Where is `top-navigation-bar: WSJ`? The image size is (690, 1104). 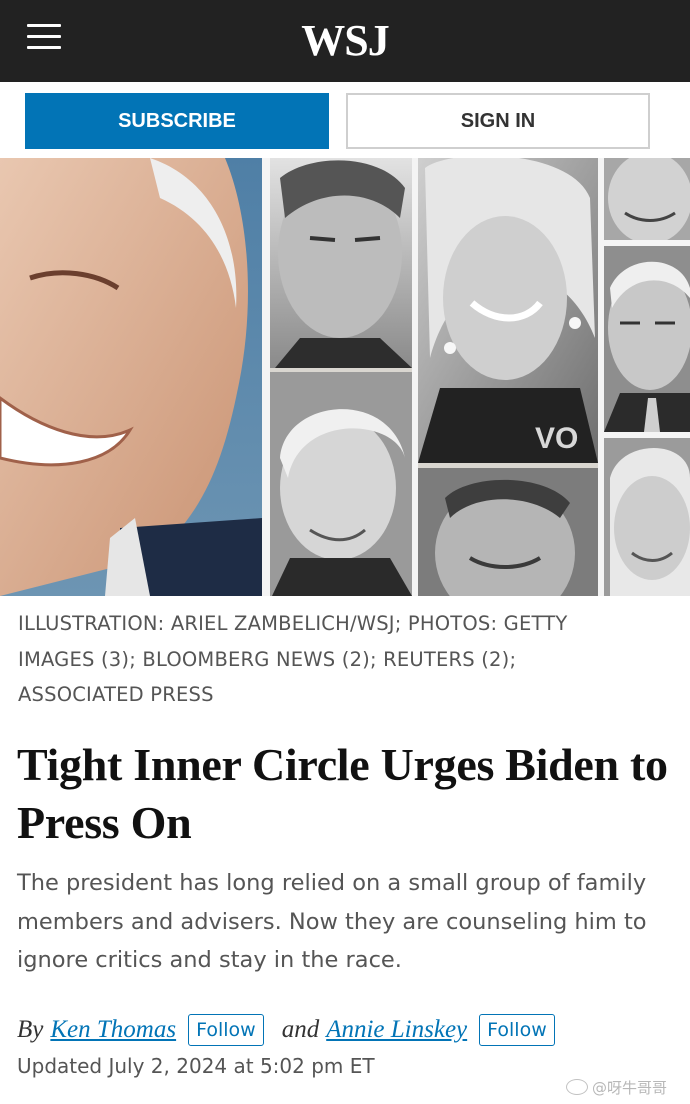 top-navigation-bar: WSJ is located at coordinates (345, 41).